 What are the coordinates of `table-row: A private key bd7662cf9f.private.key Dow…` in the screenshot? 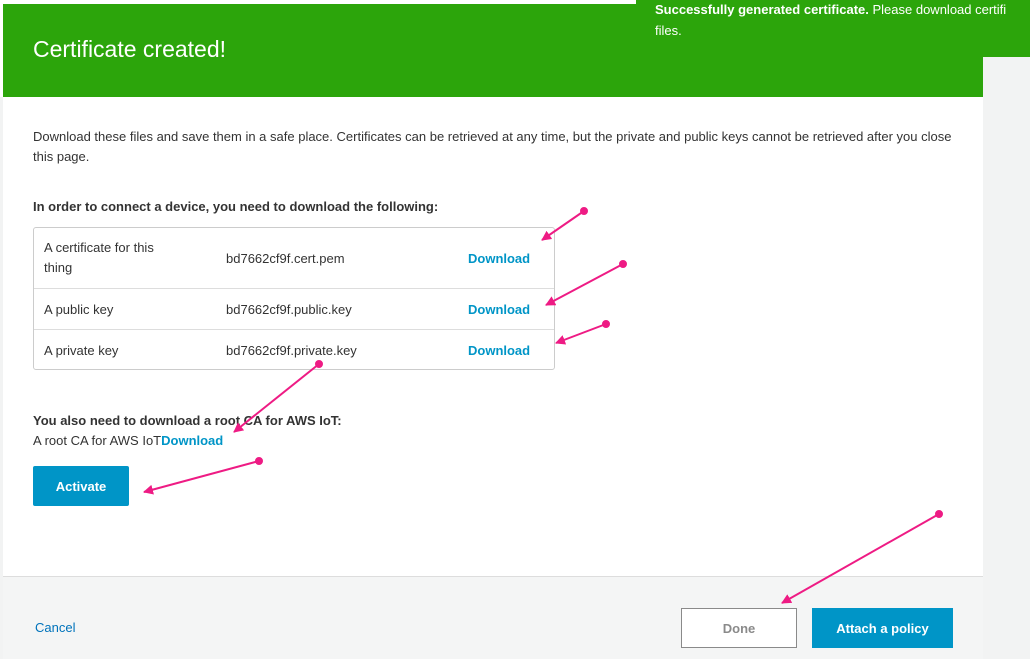 It's located at (294, 350).